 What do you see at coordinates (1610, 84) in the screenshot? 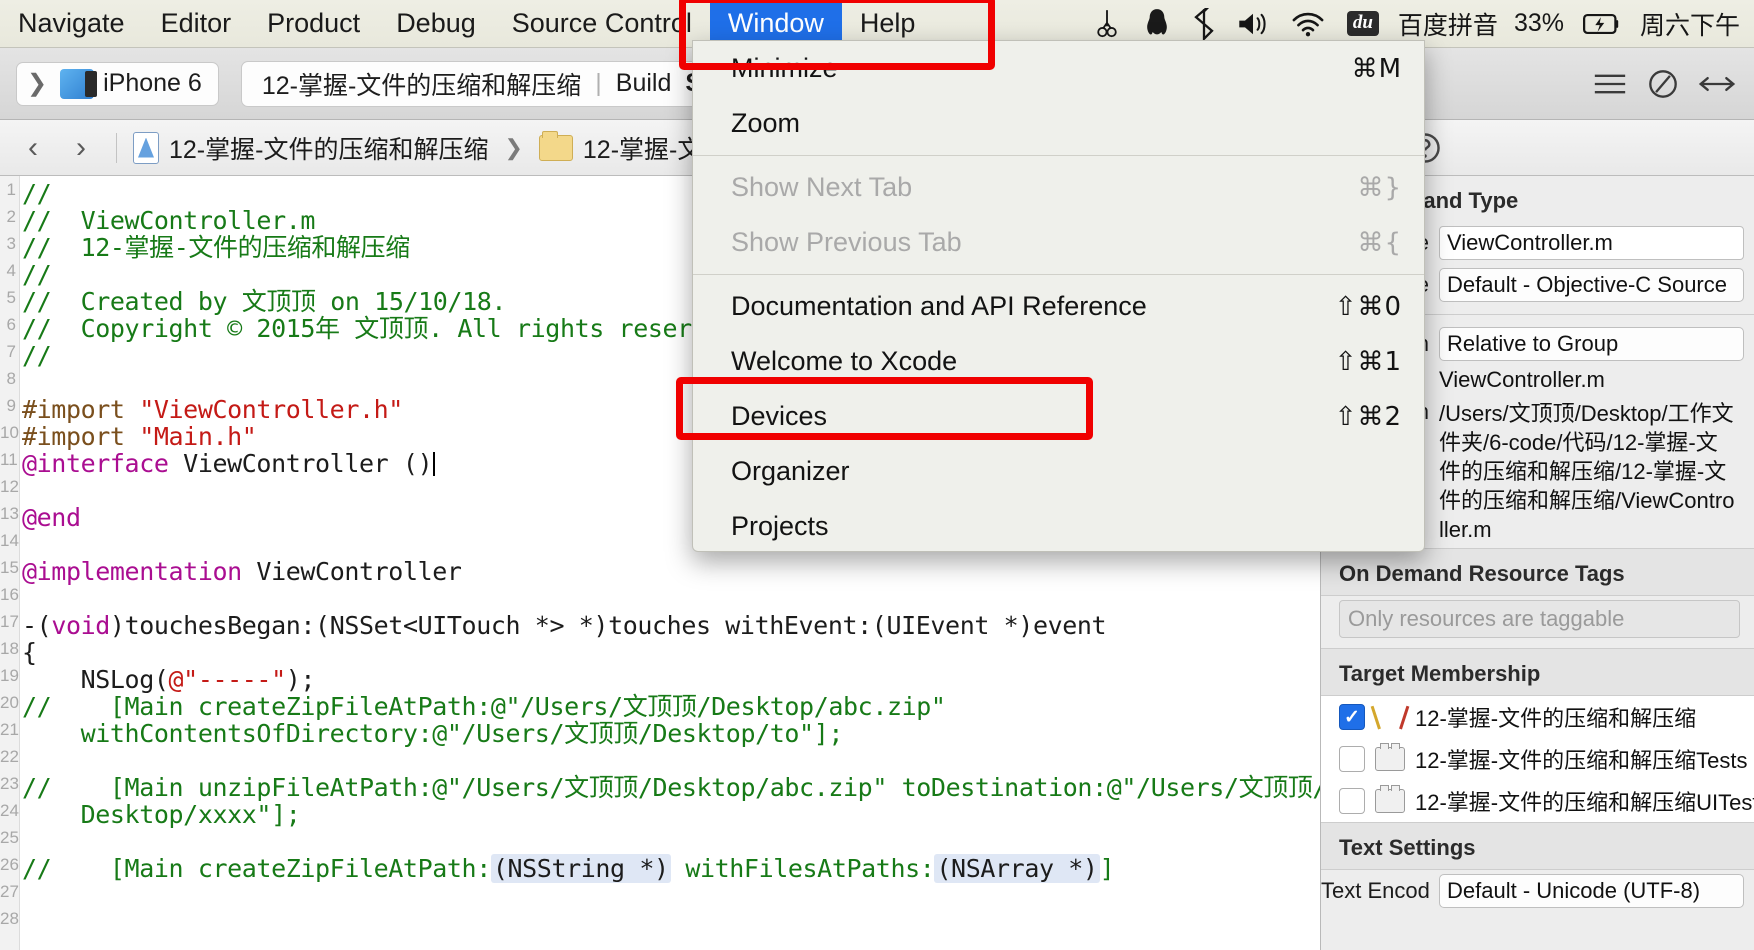
I see `editor-standard-icon` at bounding box center [1610, 84].